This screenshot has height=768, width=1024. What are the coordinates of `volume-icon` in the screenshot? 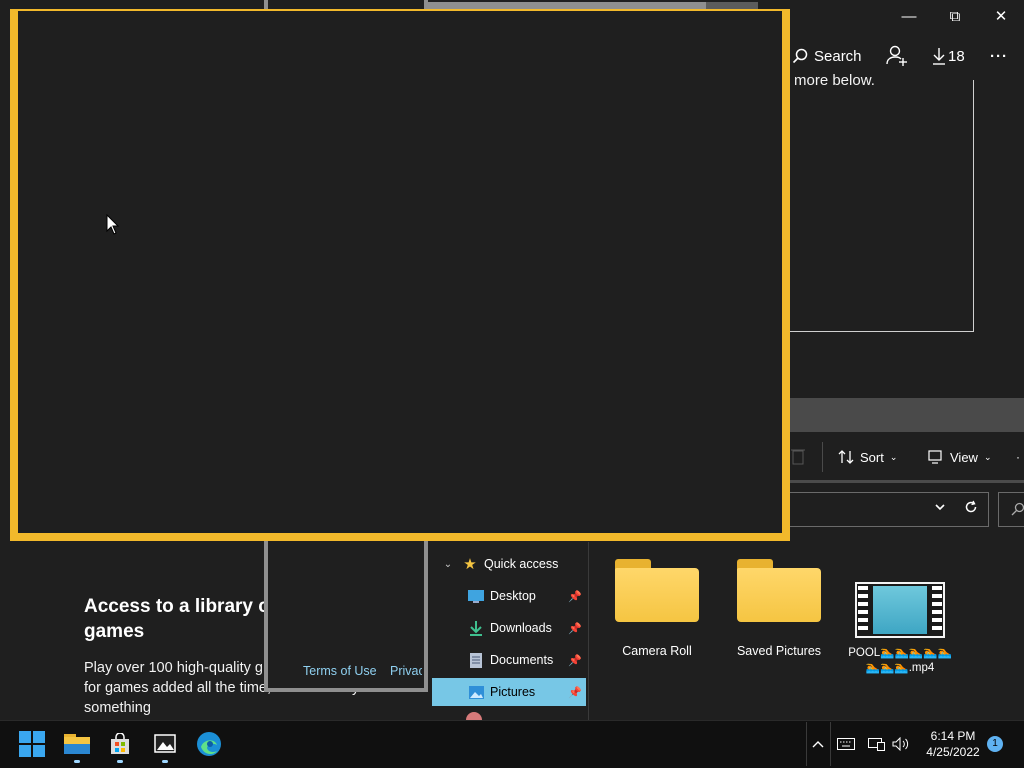 It's located at (901, 744).